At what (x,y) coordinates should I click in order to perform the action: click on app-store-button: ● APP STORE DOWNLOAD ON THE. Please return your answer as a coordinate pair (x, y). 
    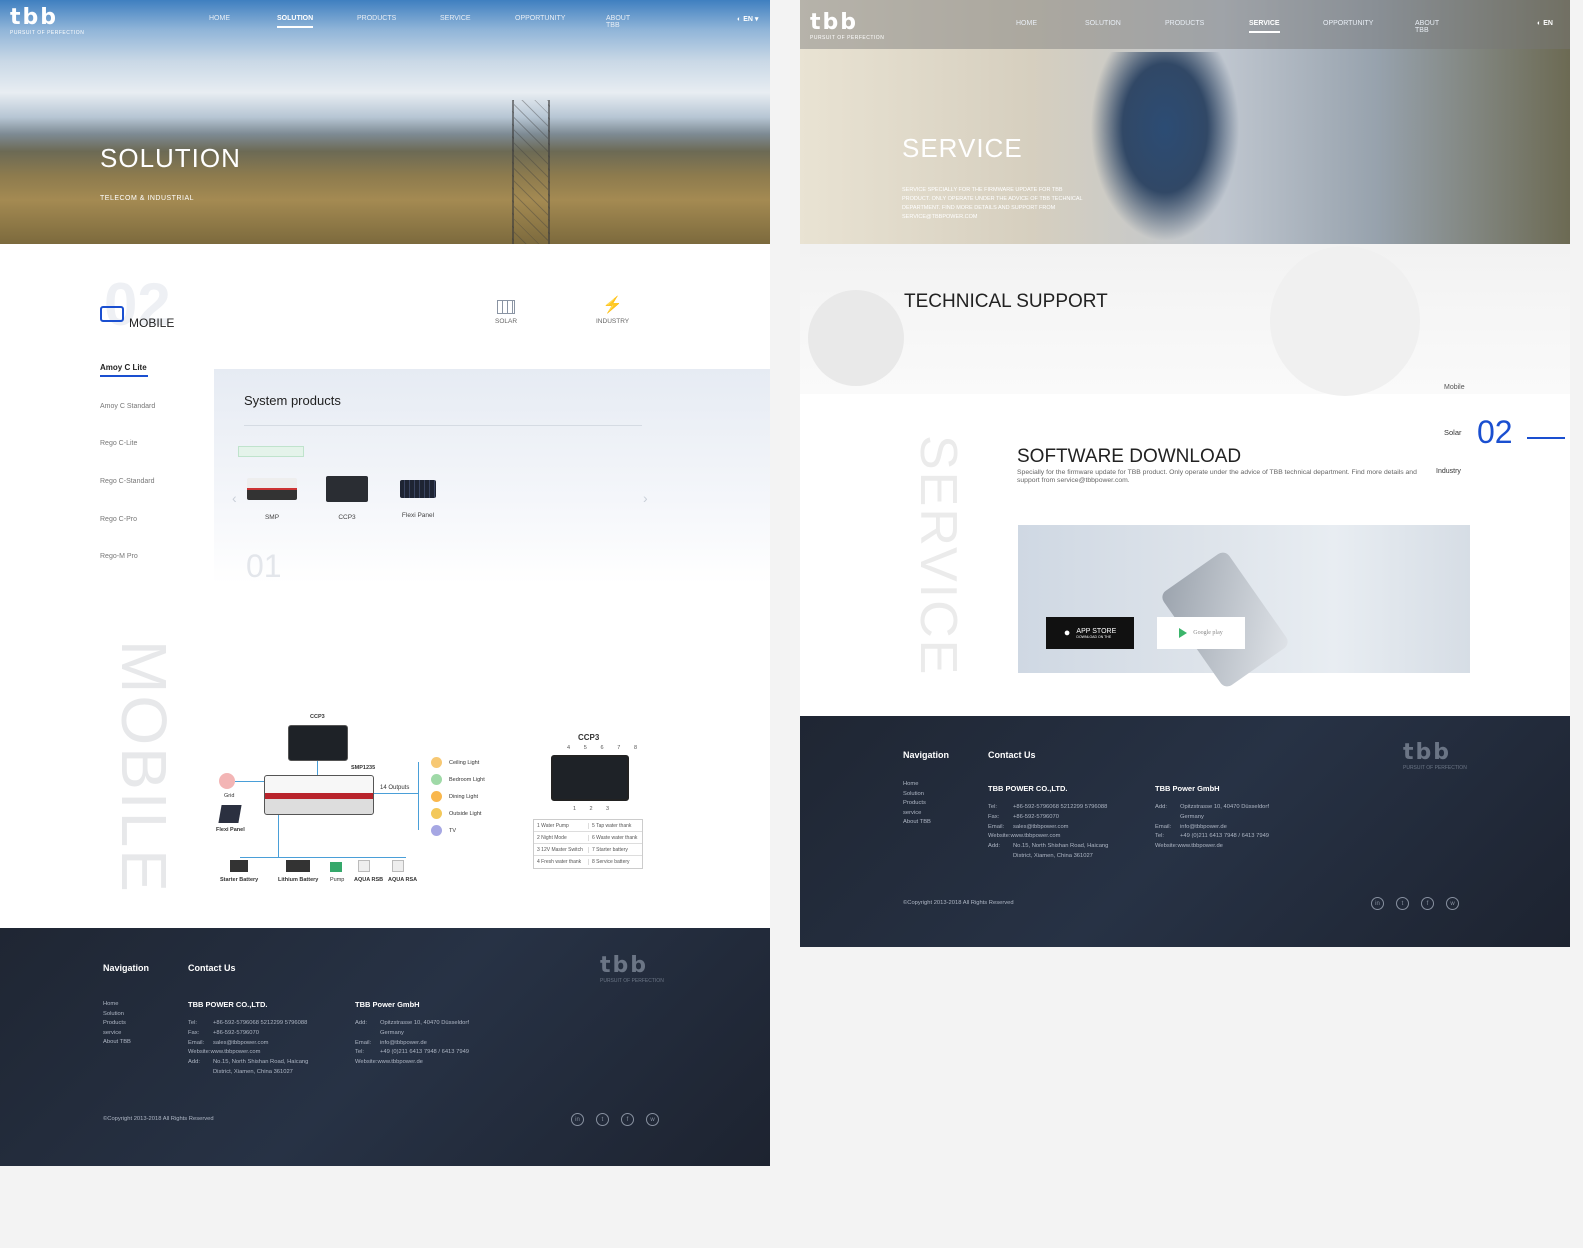
    Looking at the image, I should click on (1090, 633).